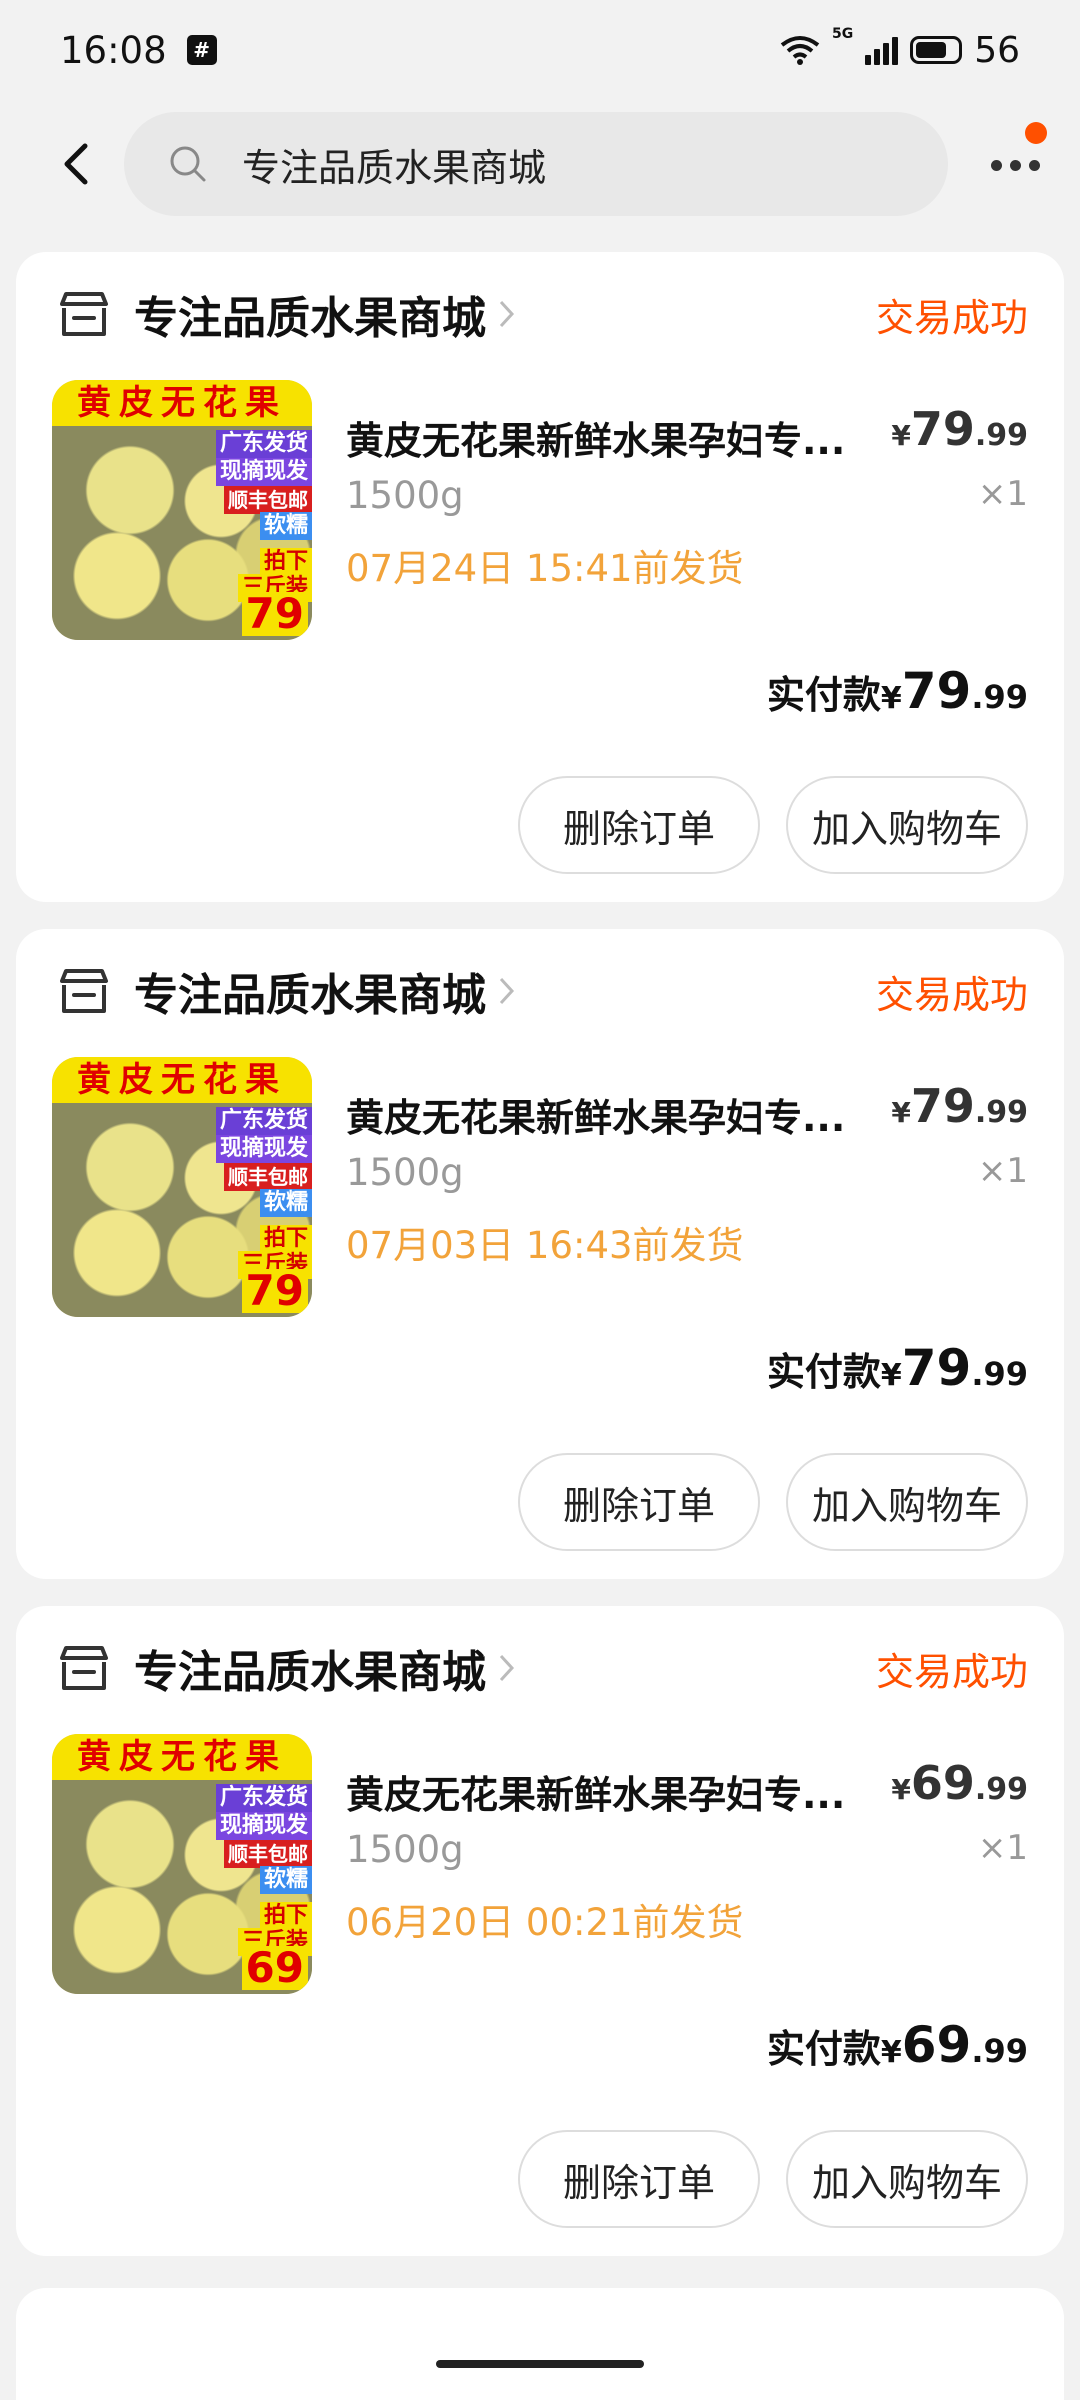 Image resolution: width=1080 pixels, height=2400 pixels. What do you see at coordinates (540, 2364) in the screenshot?
I see `home-indicator` at bounding box center [540, 2364].